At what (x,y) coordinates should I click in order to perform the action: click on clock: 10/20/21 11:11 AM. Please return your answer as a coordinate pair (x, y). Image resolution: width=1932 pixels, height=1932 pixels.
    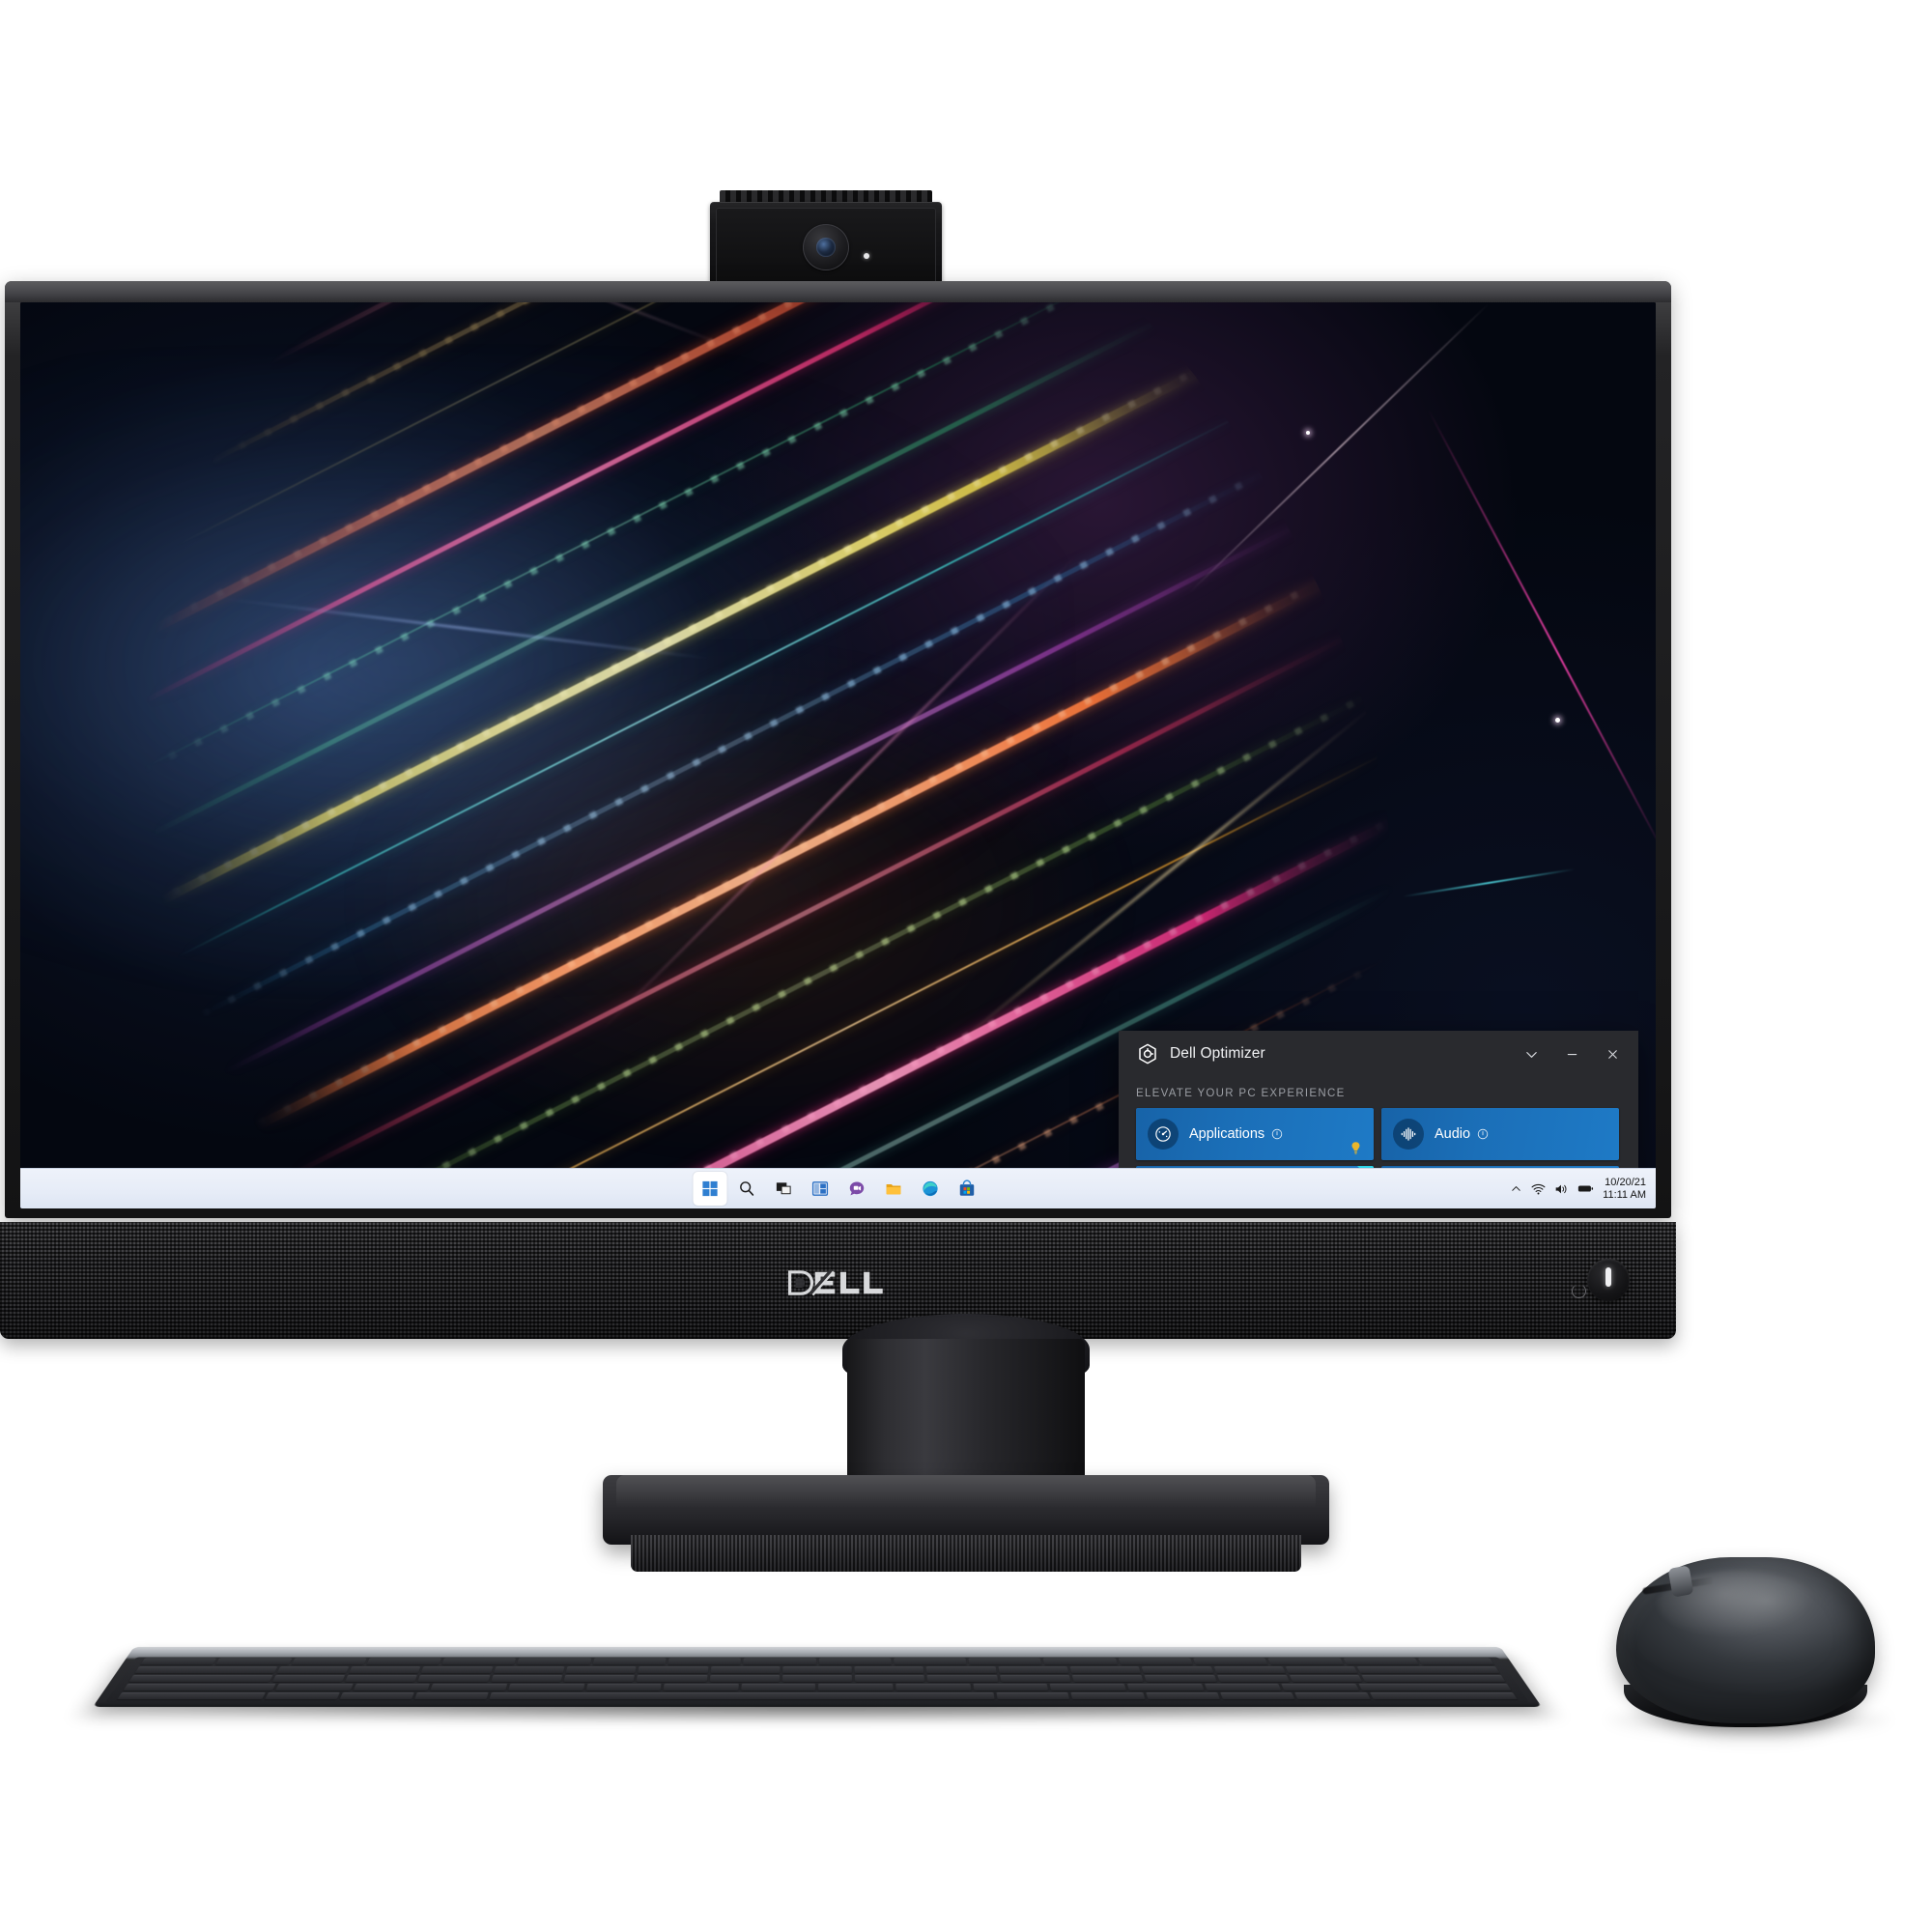
    Looking at the image, I should click on (1624, 1189).